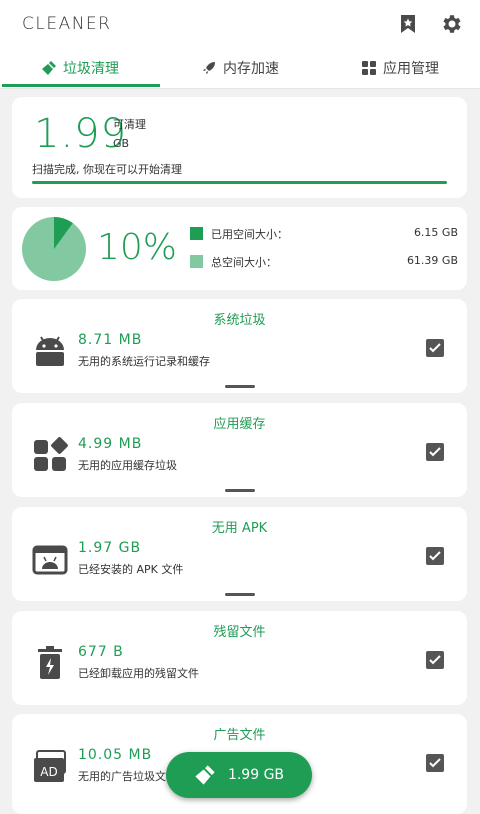 The height and width of the screenshot is (814, 480). I want to click on tab-bar: 垃圾清理 内存加速 应用管理, so click(240, 68).